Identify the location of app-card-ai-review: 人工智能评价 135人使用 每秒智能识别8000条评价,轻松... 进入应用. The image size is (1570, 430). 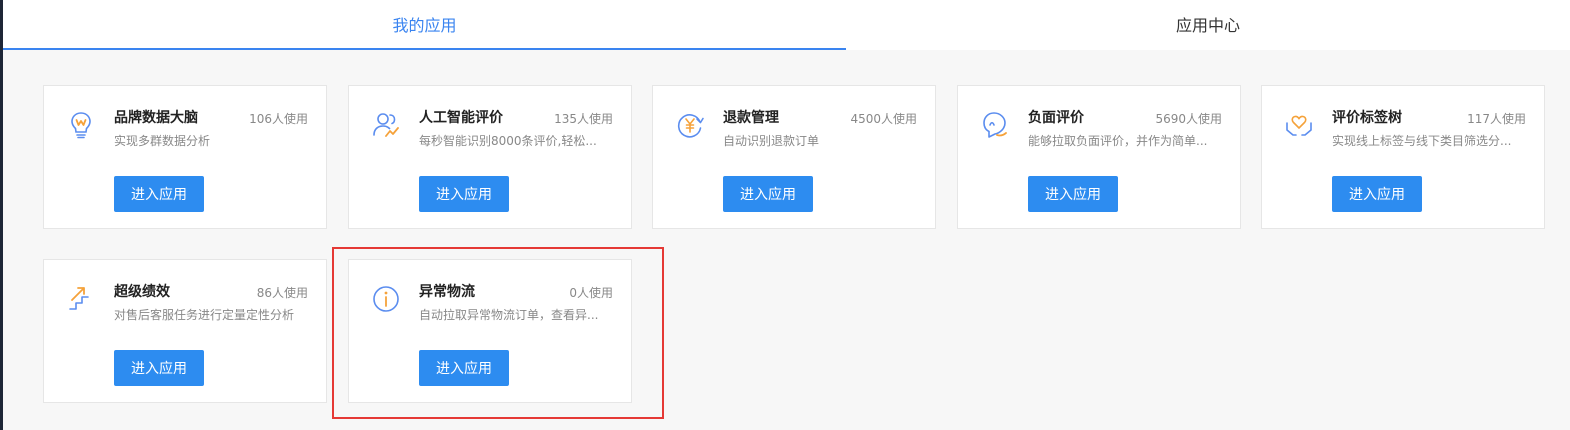
(490, 157).